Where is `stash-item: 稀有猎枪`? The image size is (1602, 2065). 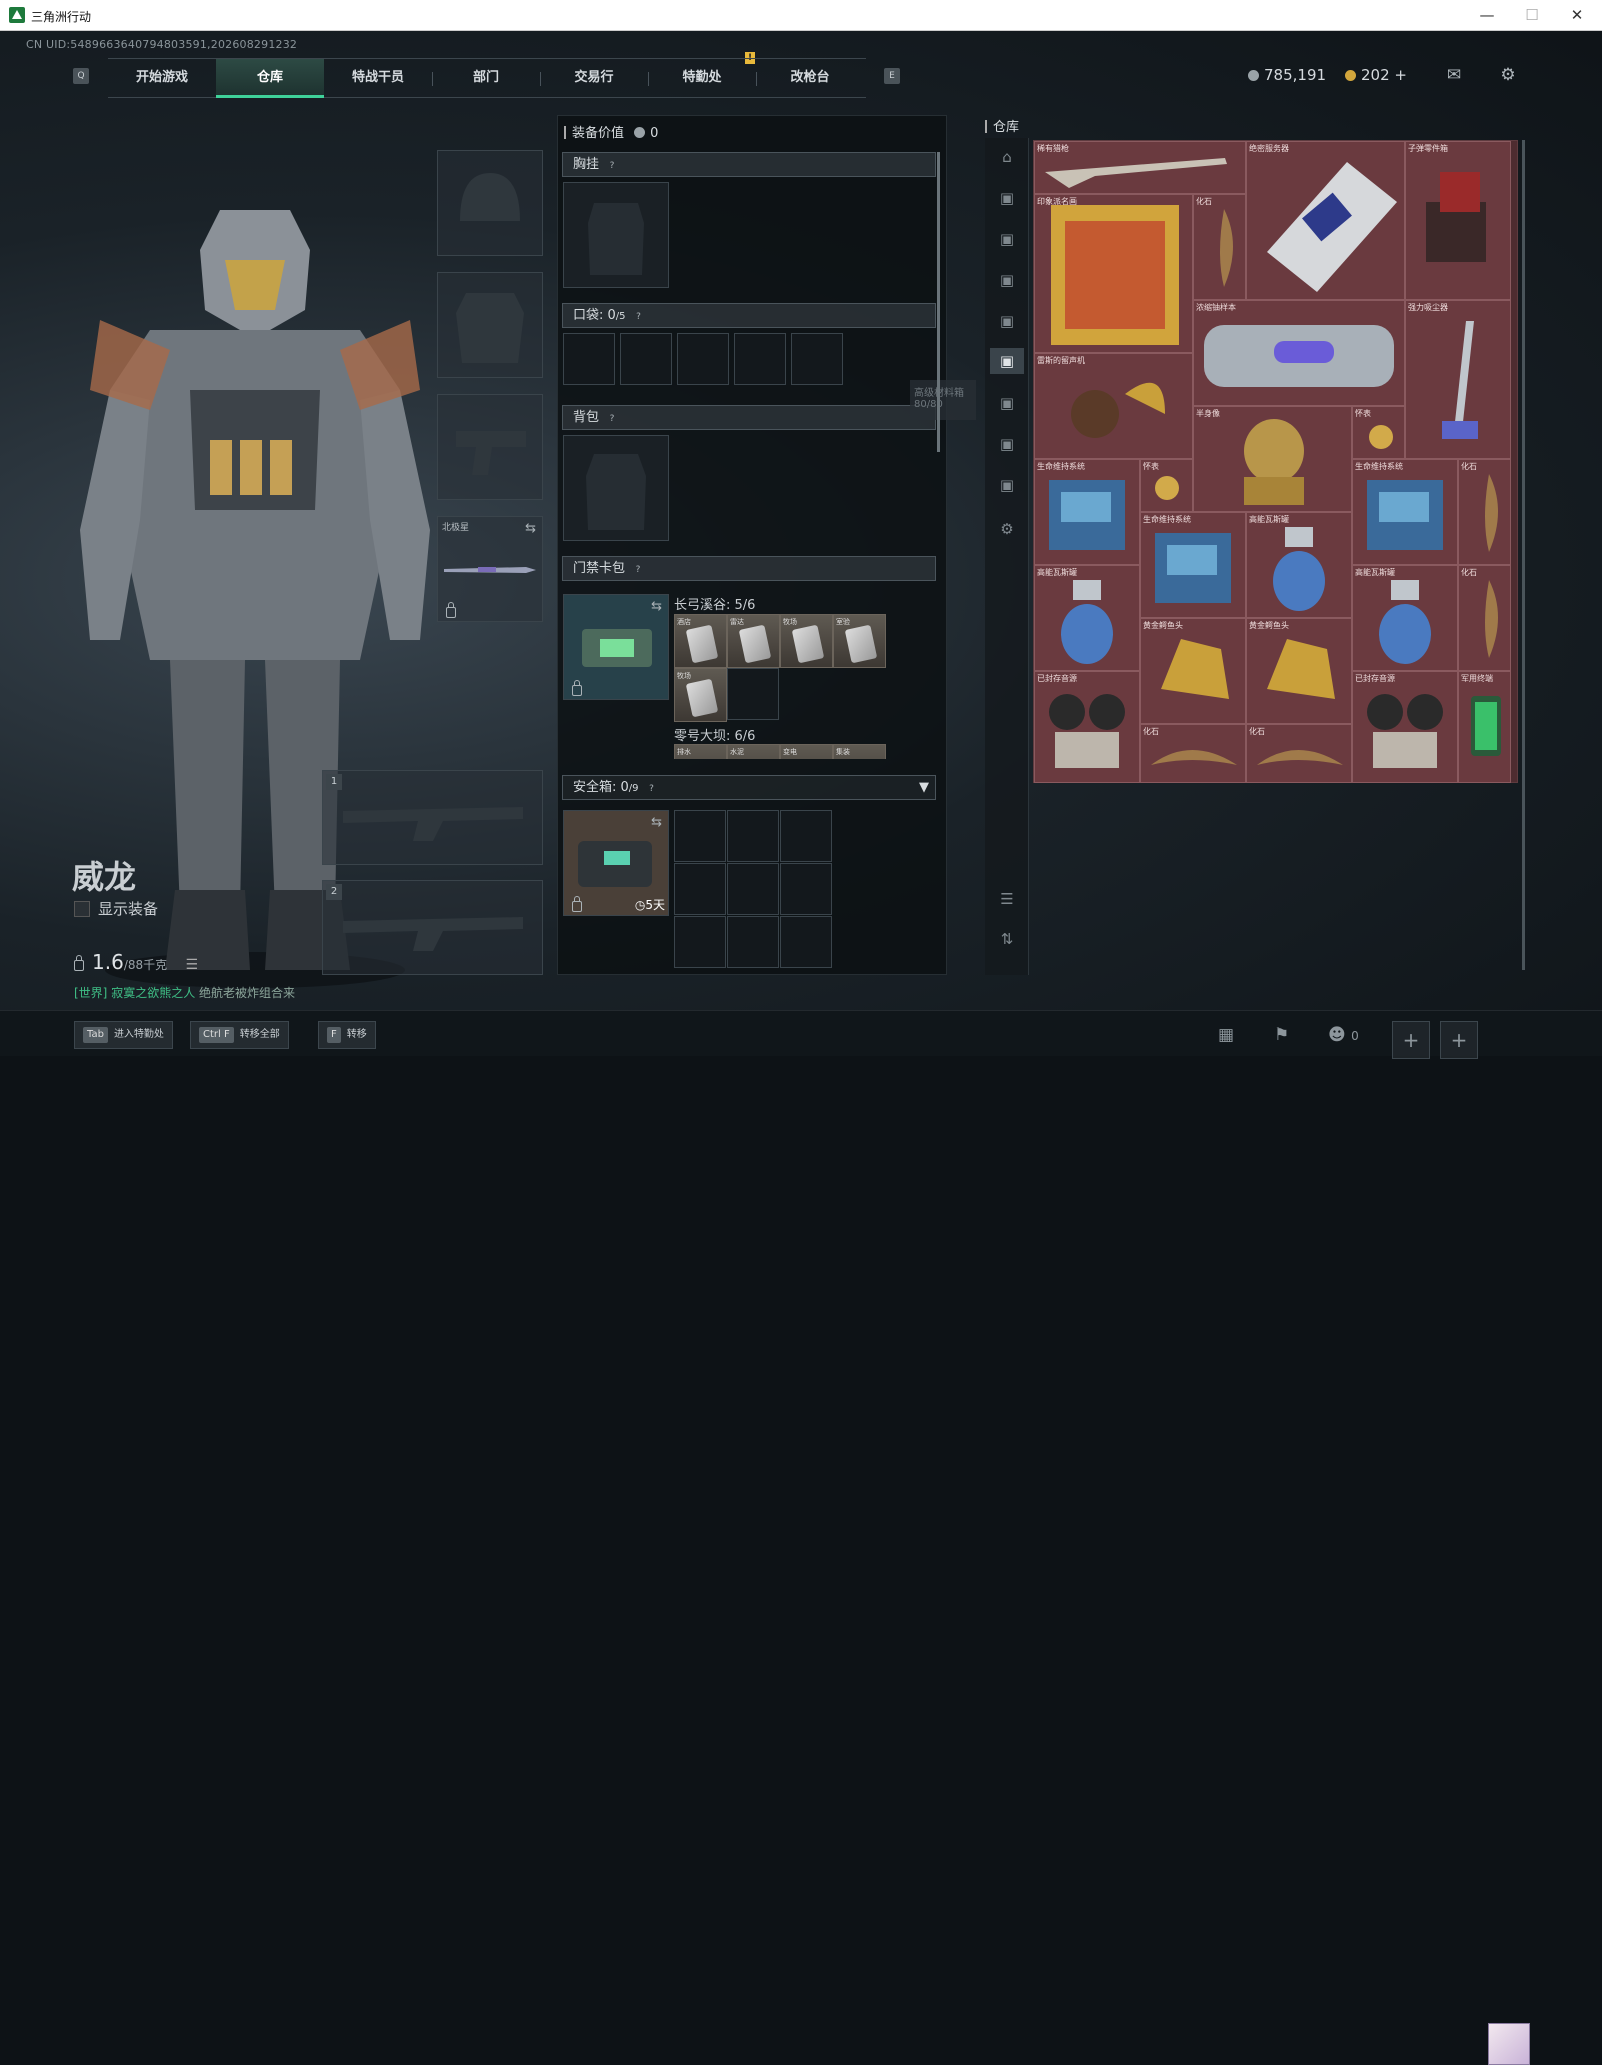
stash-item: 稀有猎枪 is located at coordinates (1140, 167).